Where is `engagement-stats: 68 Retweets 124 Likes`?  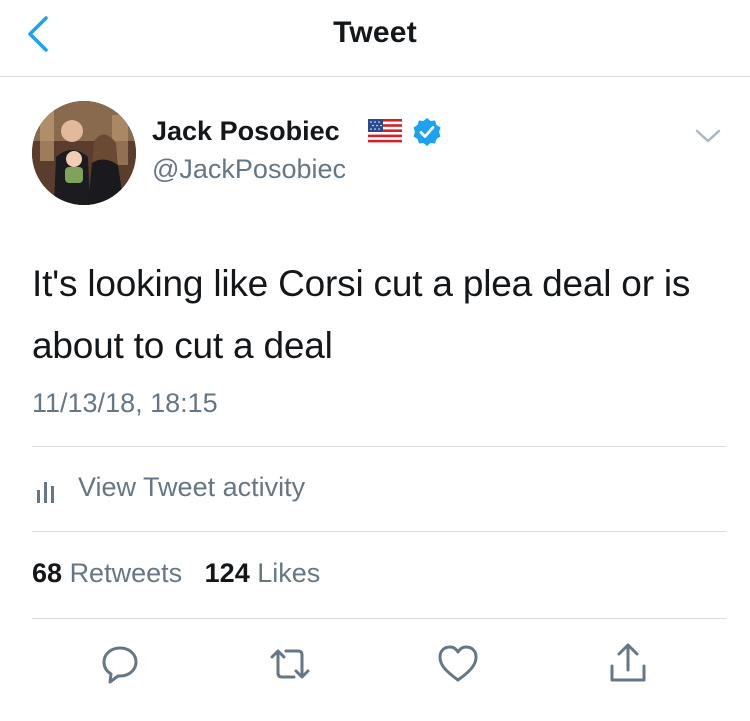 engagement-stats: 68 Retweets 124 Likes is located at coordinates (176, 573).